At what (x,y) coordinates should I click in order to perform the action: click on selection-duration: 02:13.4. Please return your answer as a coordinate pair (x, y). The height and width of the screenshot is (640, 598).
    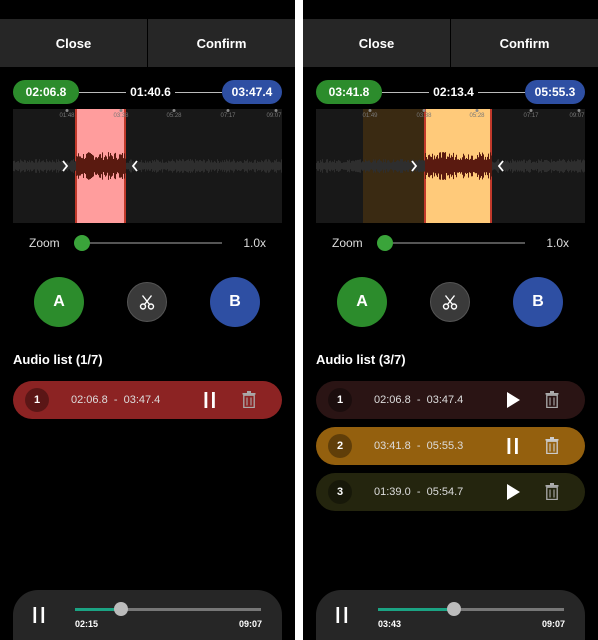
    Looking at the image, I should click on (453, 92).